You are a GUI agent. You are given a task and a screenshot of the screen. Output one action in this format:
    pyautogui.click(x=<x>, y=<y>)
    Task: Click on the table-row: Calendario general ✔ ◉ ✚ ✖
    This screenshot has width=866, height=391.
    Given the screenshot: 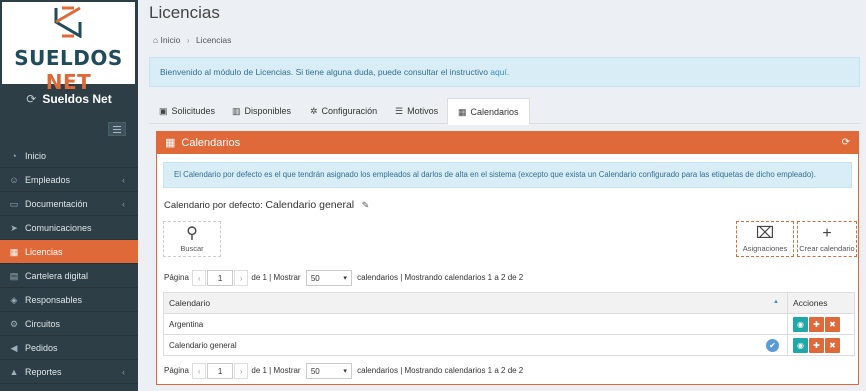 What is the action you would take?
    pyautogui.click(x=509, y=345)
    